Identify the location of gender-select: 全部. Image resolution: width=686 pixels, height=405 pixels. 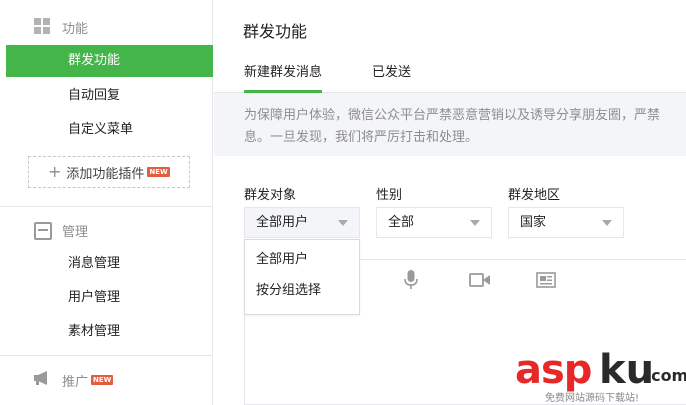
(434, 222).